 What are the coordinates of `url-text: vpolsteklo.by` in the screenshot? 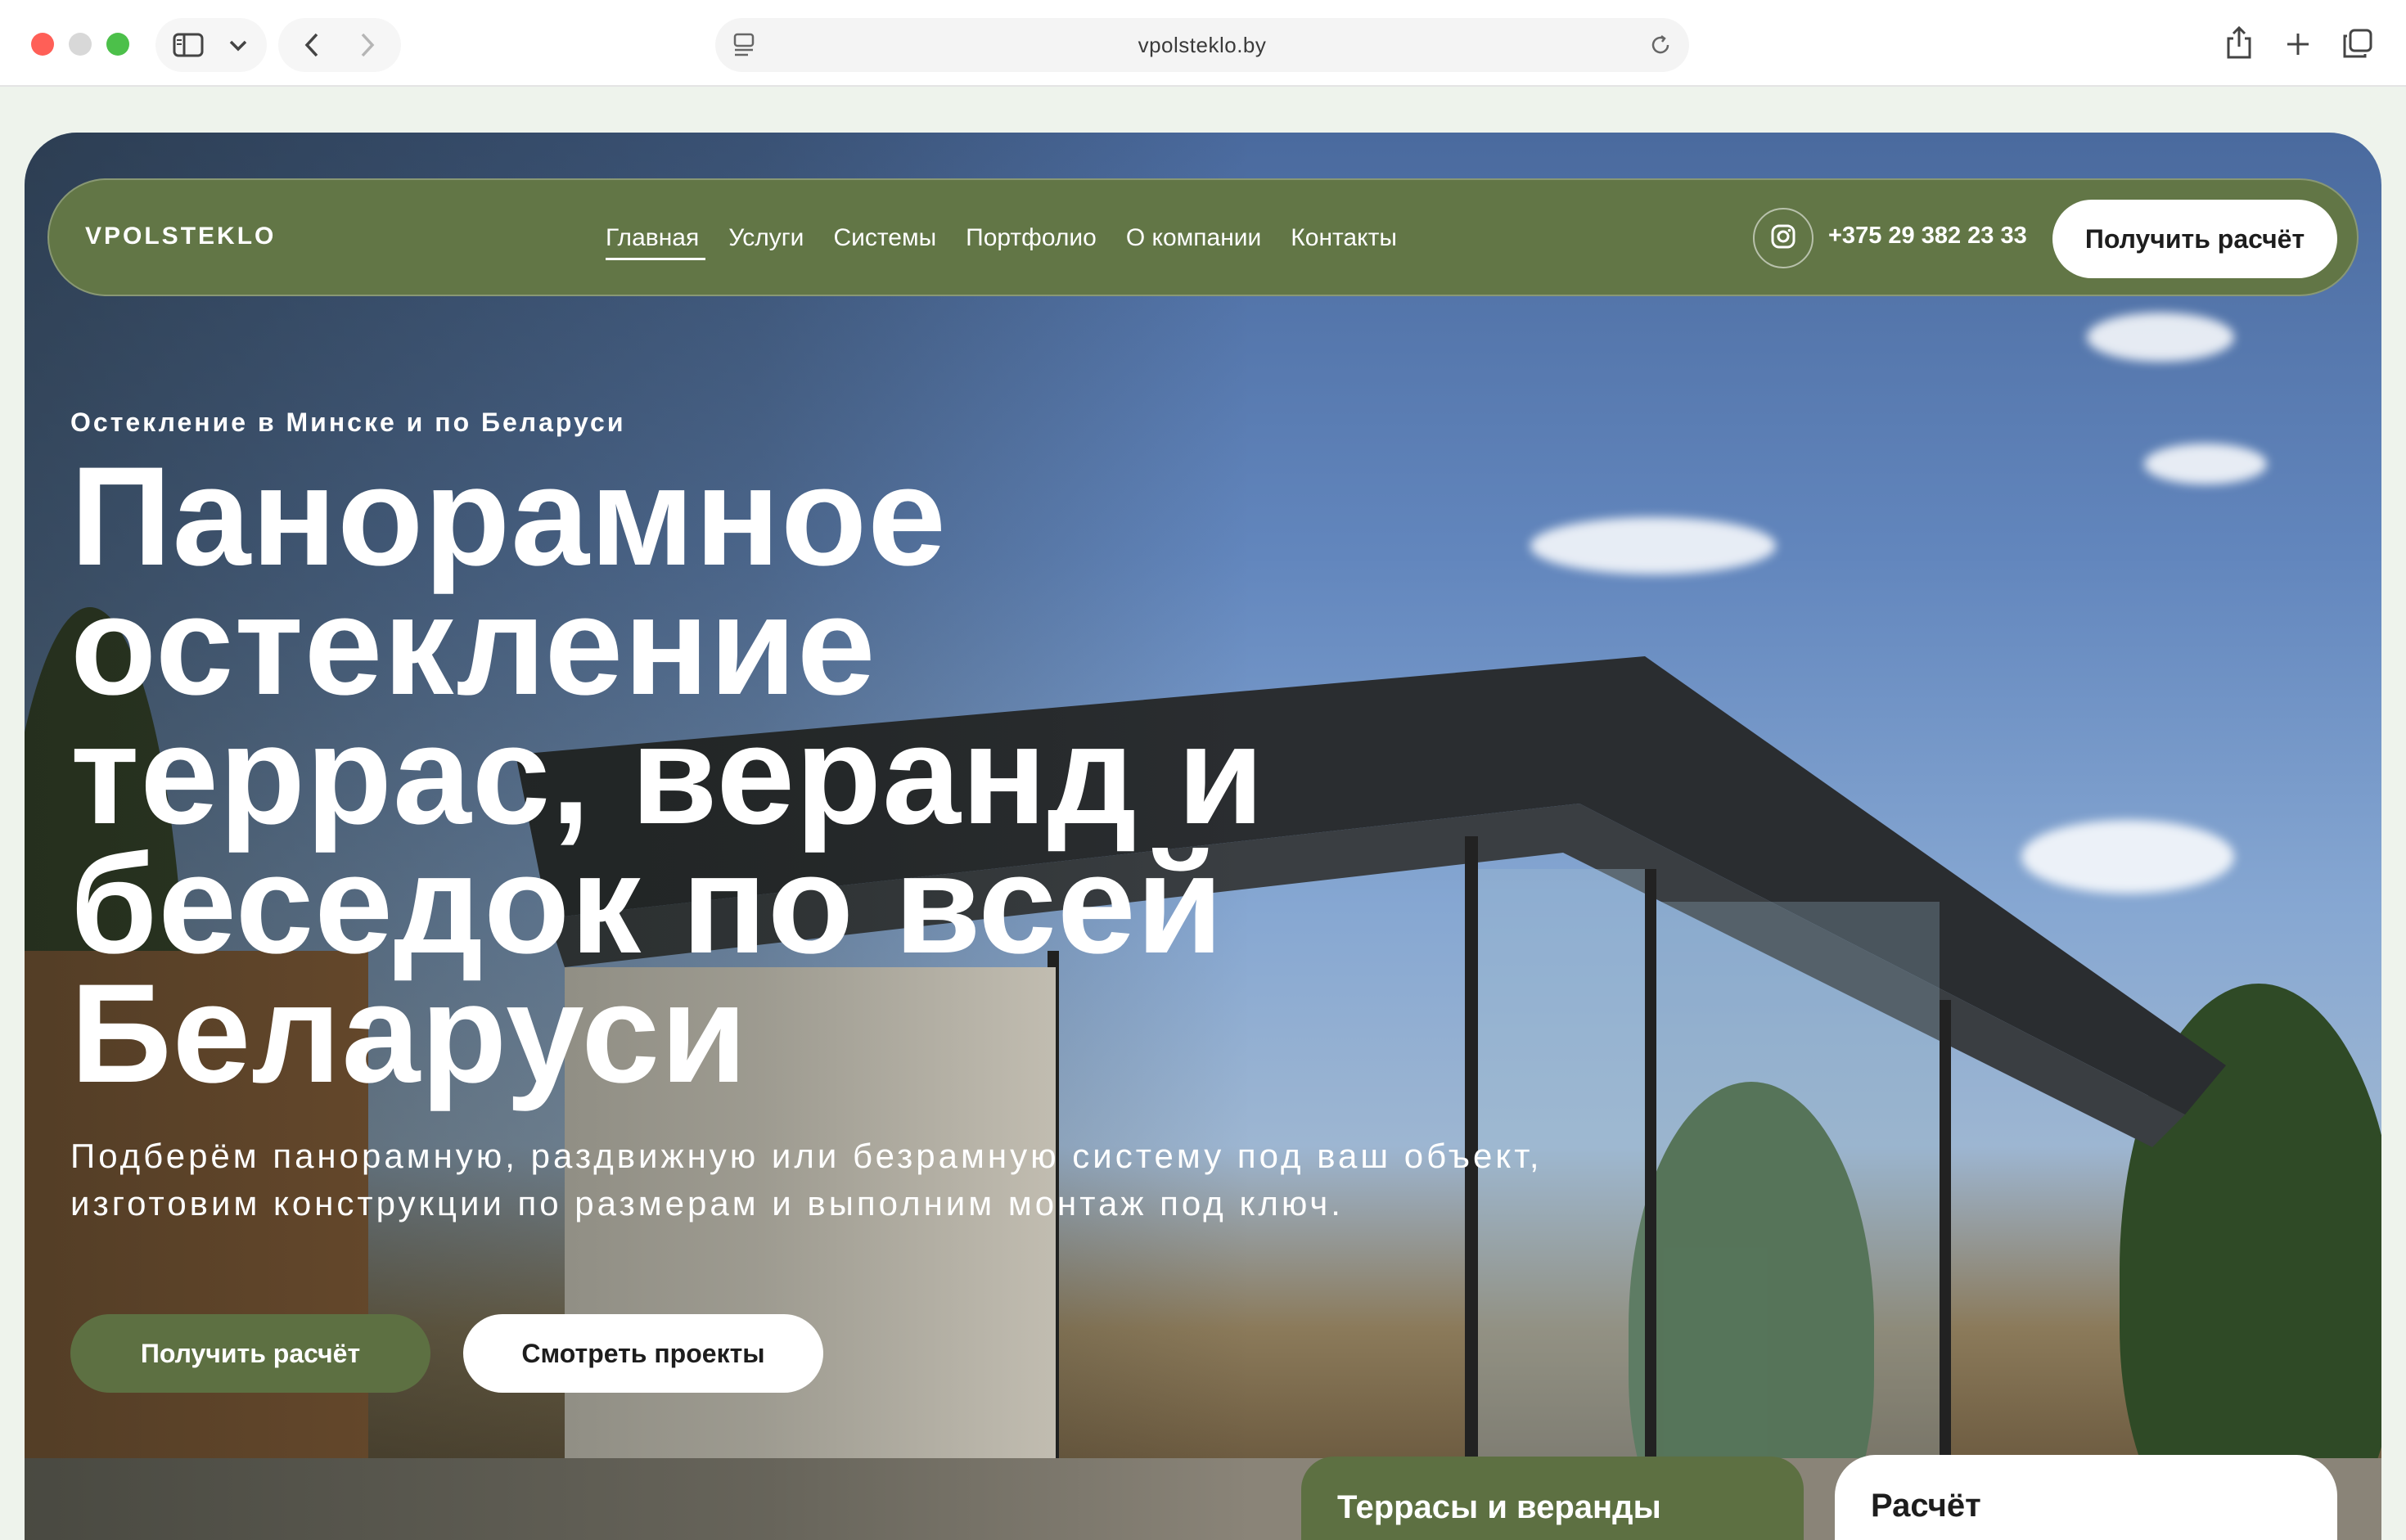 It's located at (1202, 45).